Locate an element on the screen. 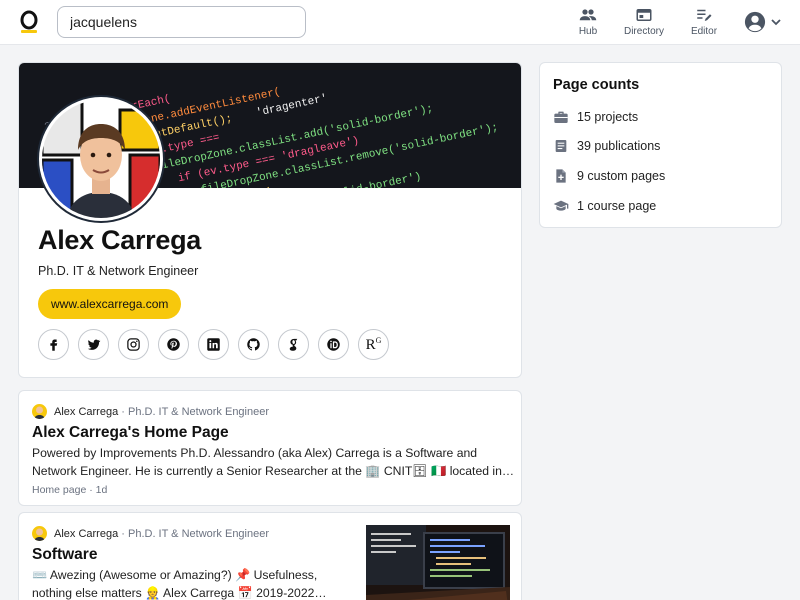  instagram-icon is located at coordinates (133, 344).